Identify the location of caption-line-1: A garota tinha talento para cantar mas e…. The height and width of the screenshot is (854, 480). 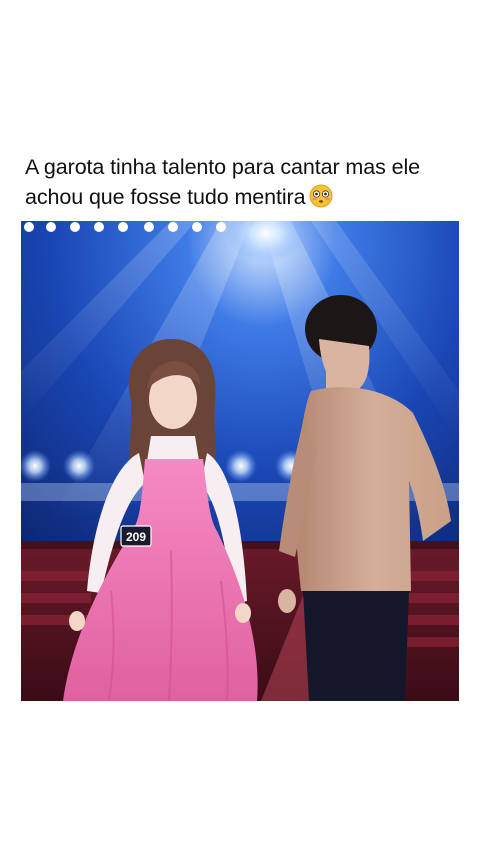
(222, 167).